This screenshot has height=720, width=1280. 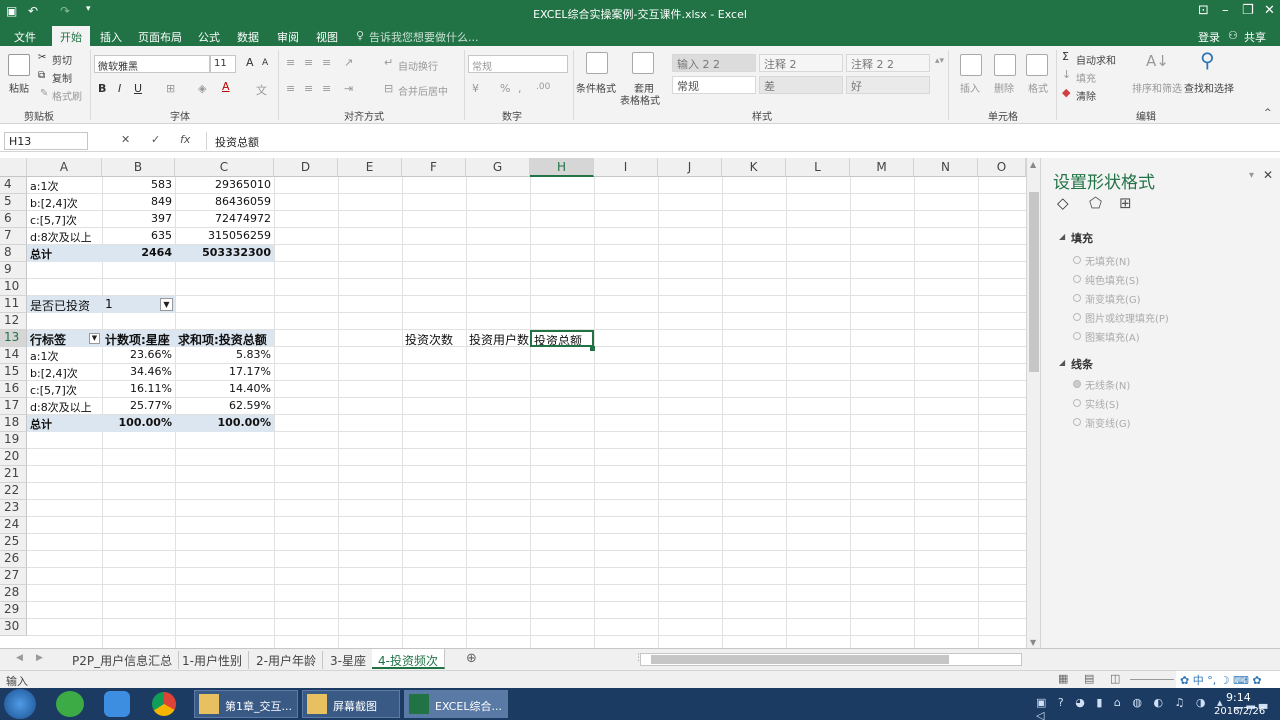 I want to click on collapse-fill-icon: ◢, so click(x=1062, y=236).